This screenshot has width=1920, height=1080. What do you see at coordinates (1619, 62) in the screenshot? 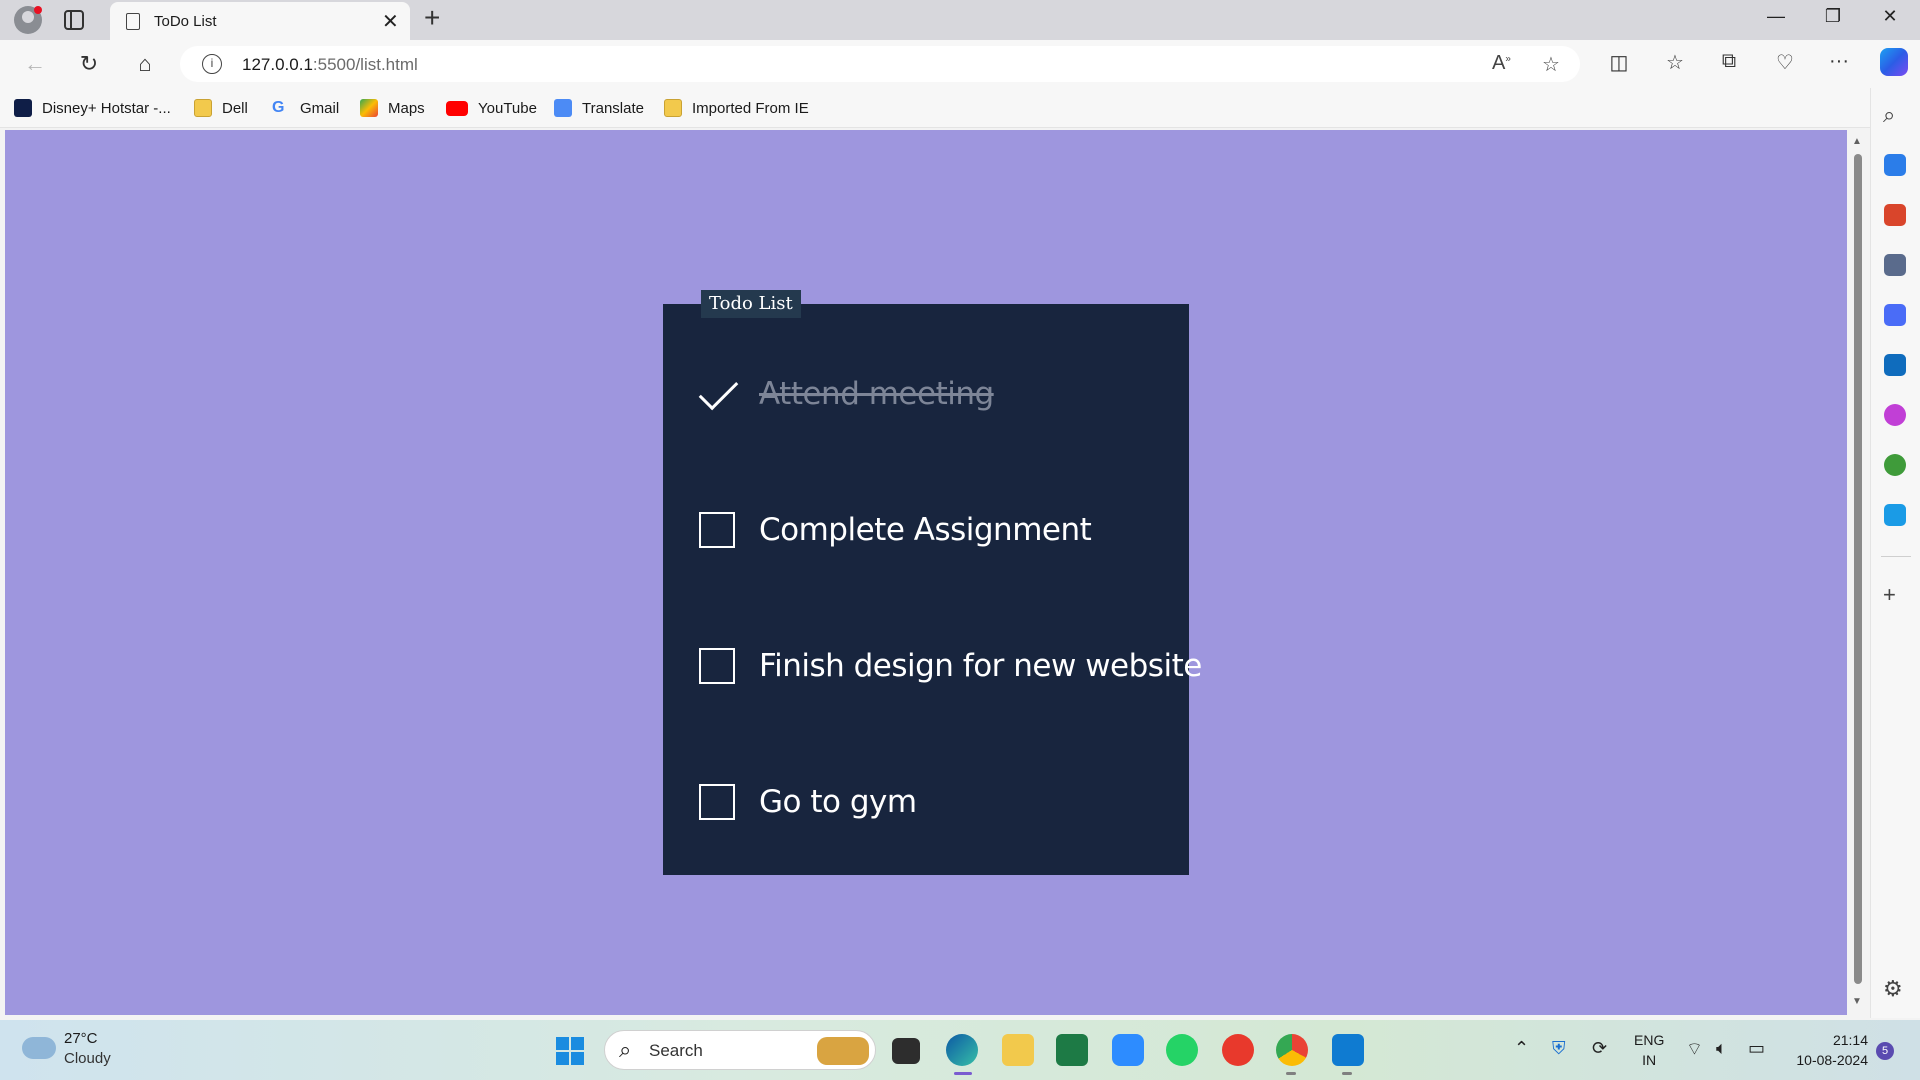
I see `split-screen-icon: ◫` at bounding box center [1619, 62].